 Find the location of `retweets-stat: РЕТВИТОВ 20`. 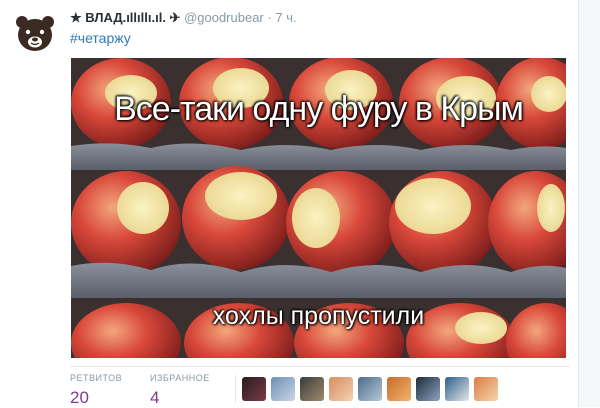

retweets-stat: РЕТВИТОВ 20 is located at coordinates (96, 390).